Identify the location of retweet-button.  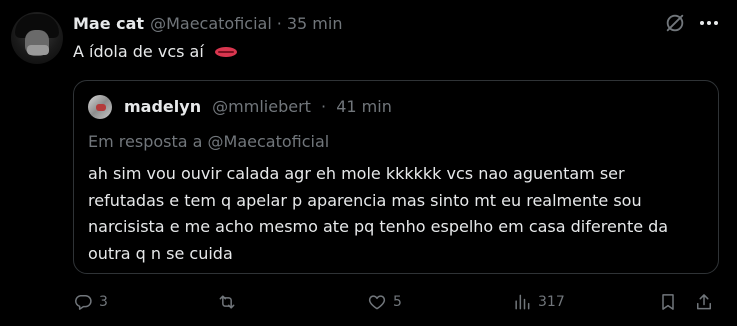
(230, 302).